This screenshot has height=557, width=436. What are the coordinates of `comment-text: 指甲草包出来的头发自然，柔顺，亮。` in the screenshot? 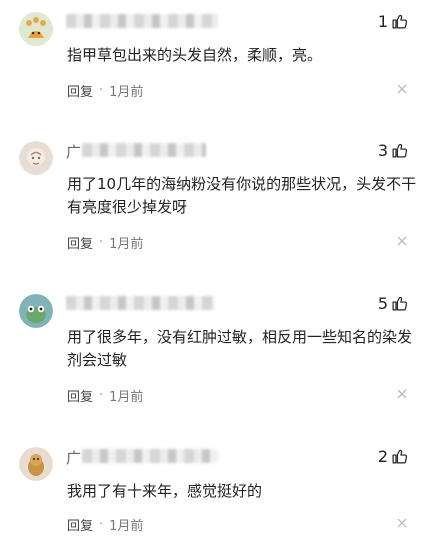 It's located at (195, 55).